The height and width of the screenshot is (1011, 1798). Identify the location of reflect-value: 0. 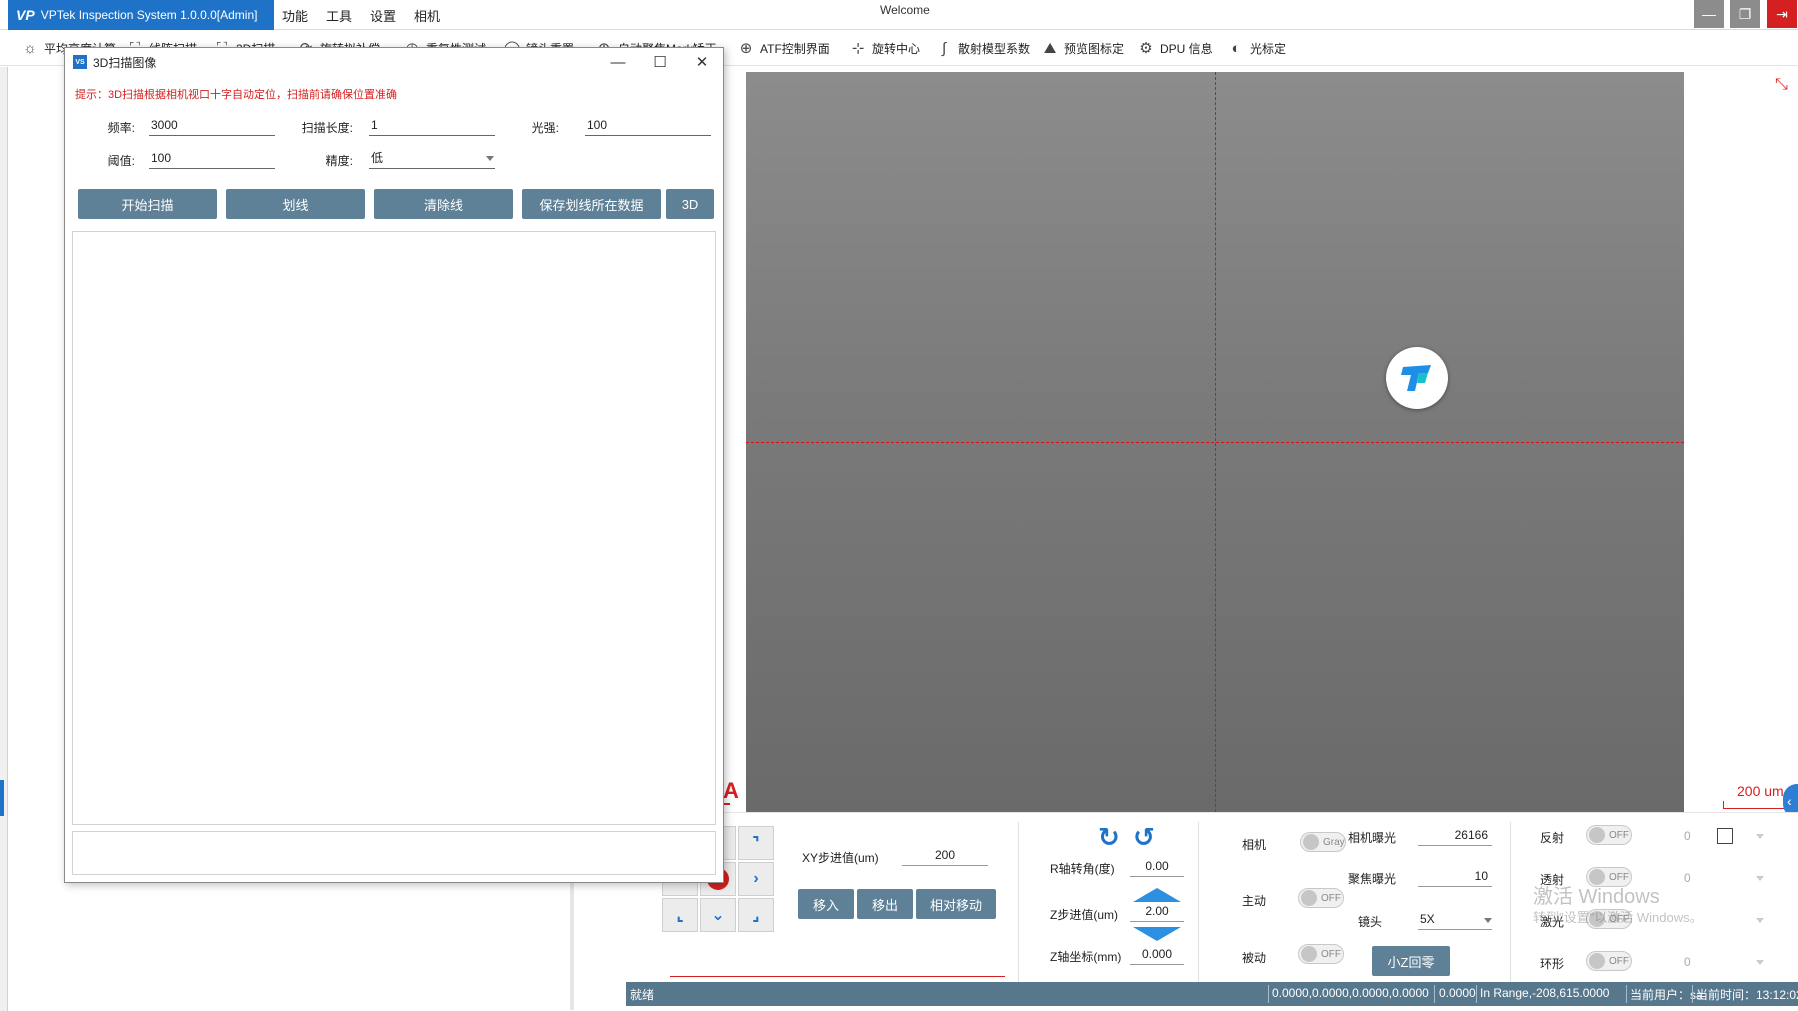
(1687, 836).